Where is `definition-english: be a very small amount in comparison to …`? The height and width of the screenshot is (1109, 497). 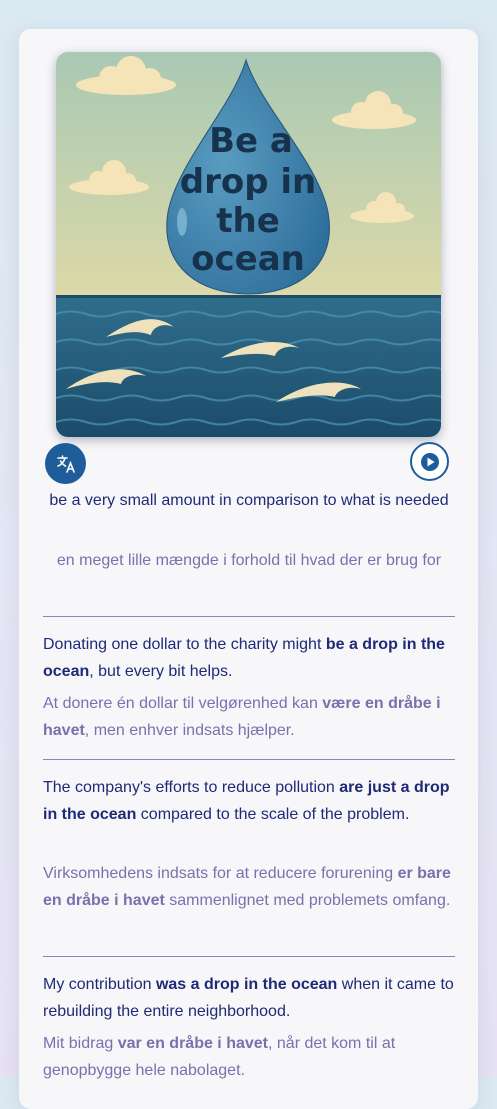
definition-english: be a very small amount in comparison to … is located at coordinates (249, 500).